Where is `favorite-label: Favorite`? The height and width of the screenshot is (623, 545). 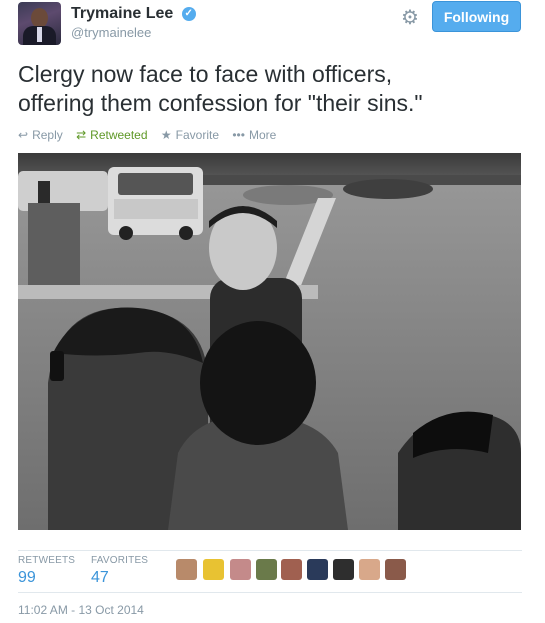
favorite-label: Favorite is located at coordinates (197, 135).